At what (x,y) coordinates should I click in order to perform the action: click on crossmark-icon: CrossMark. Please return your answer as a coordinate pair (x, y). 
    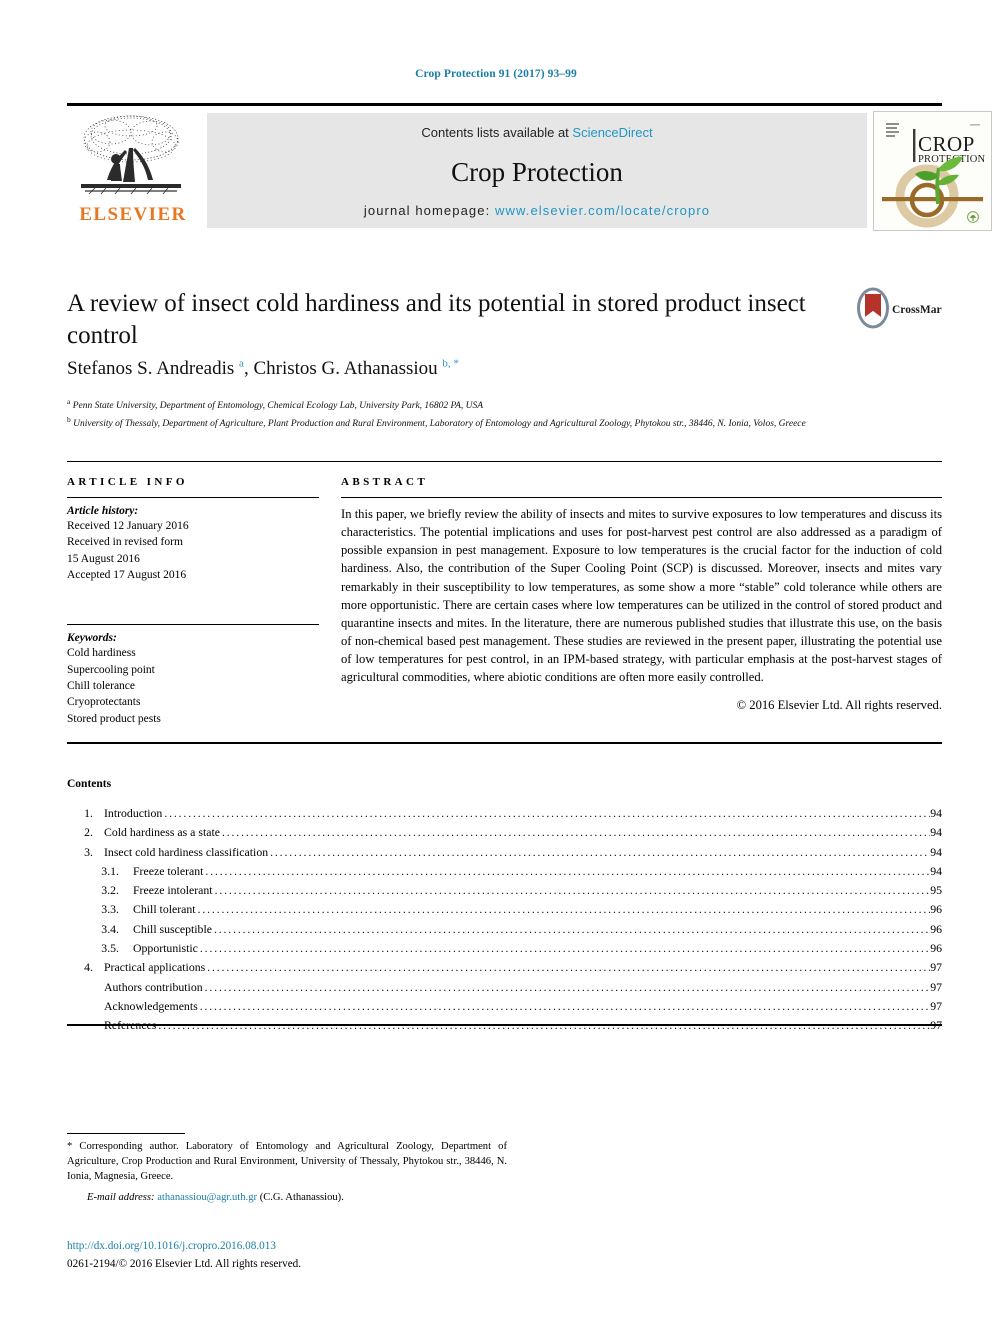
    Looking at the image, I should click on (903, 308).